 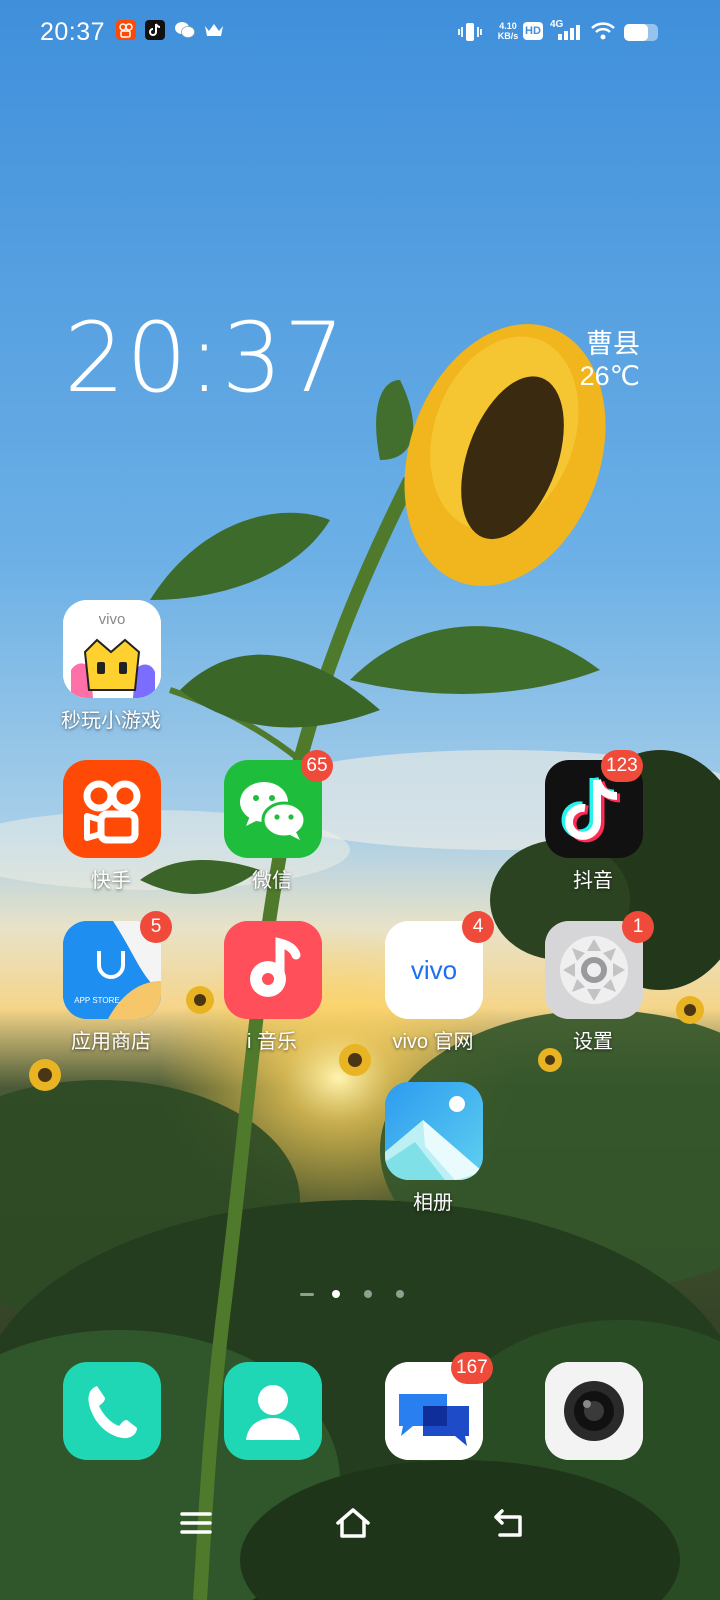 What do you see at coordinates (636, 32) in the screenshot?
I see `battery-level-fill` at bounding box center [636, 32].